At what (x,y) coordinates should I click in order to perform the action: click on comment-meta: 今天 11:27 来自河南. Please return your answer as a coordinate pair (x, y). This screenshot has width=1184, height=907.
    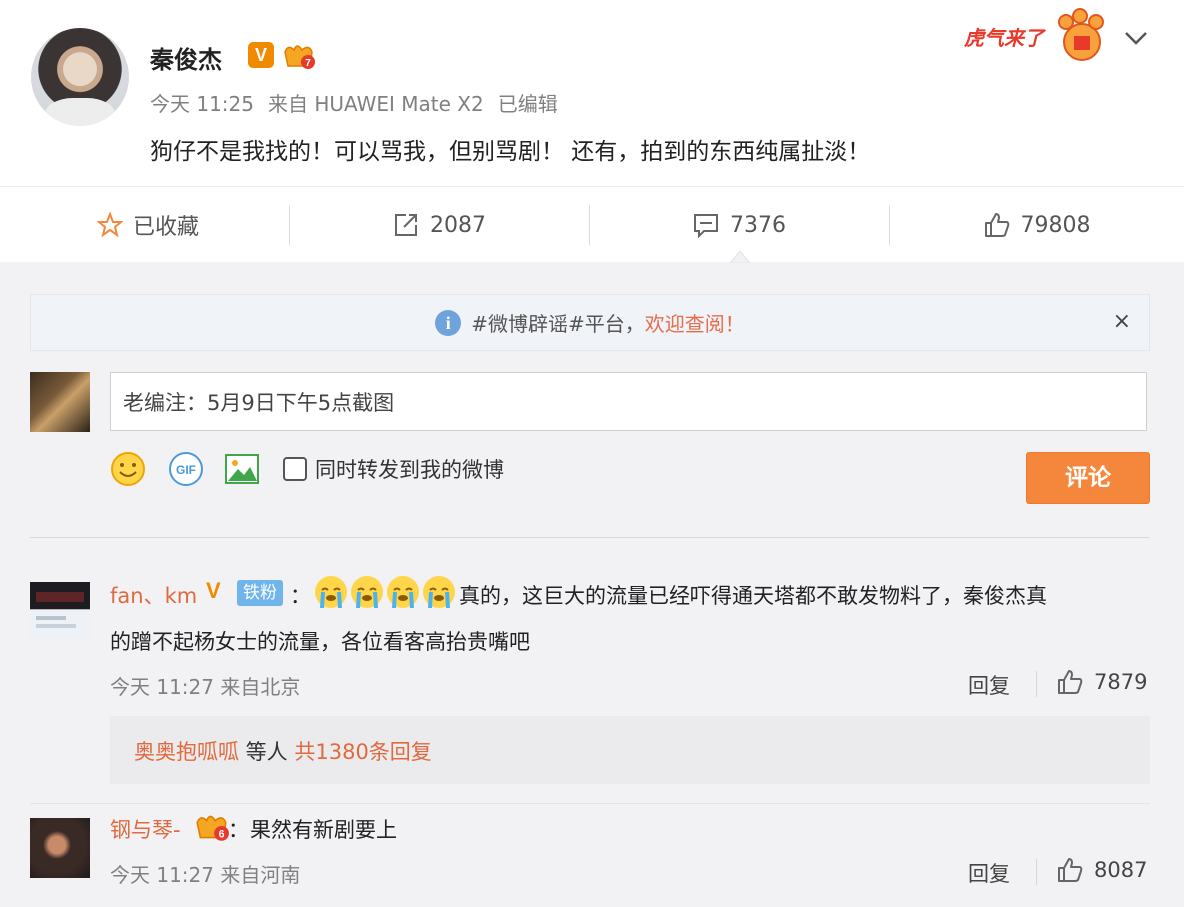
    Looking at the image, I should click on (205, 875).